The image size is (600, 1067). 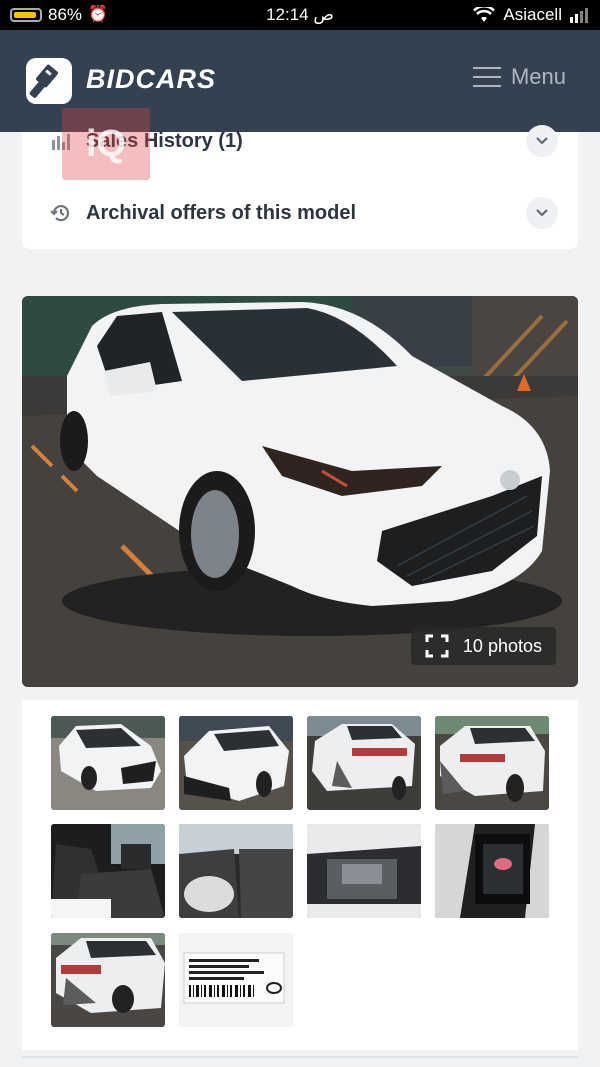 What do you see at coordinates (49, 81) in the screenshot?
I see `logo-icon` at bounding box center [49, 81].